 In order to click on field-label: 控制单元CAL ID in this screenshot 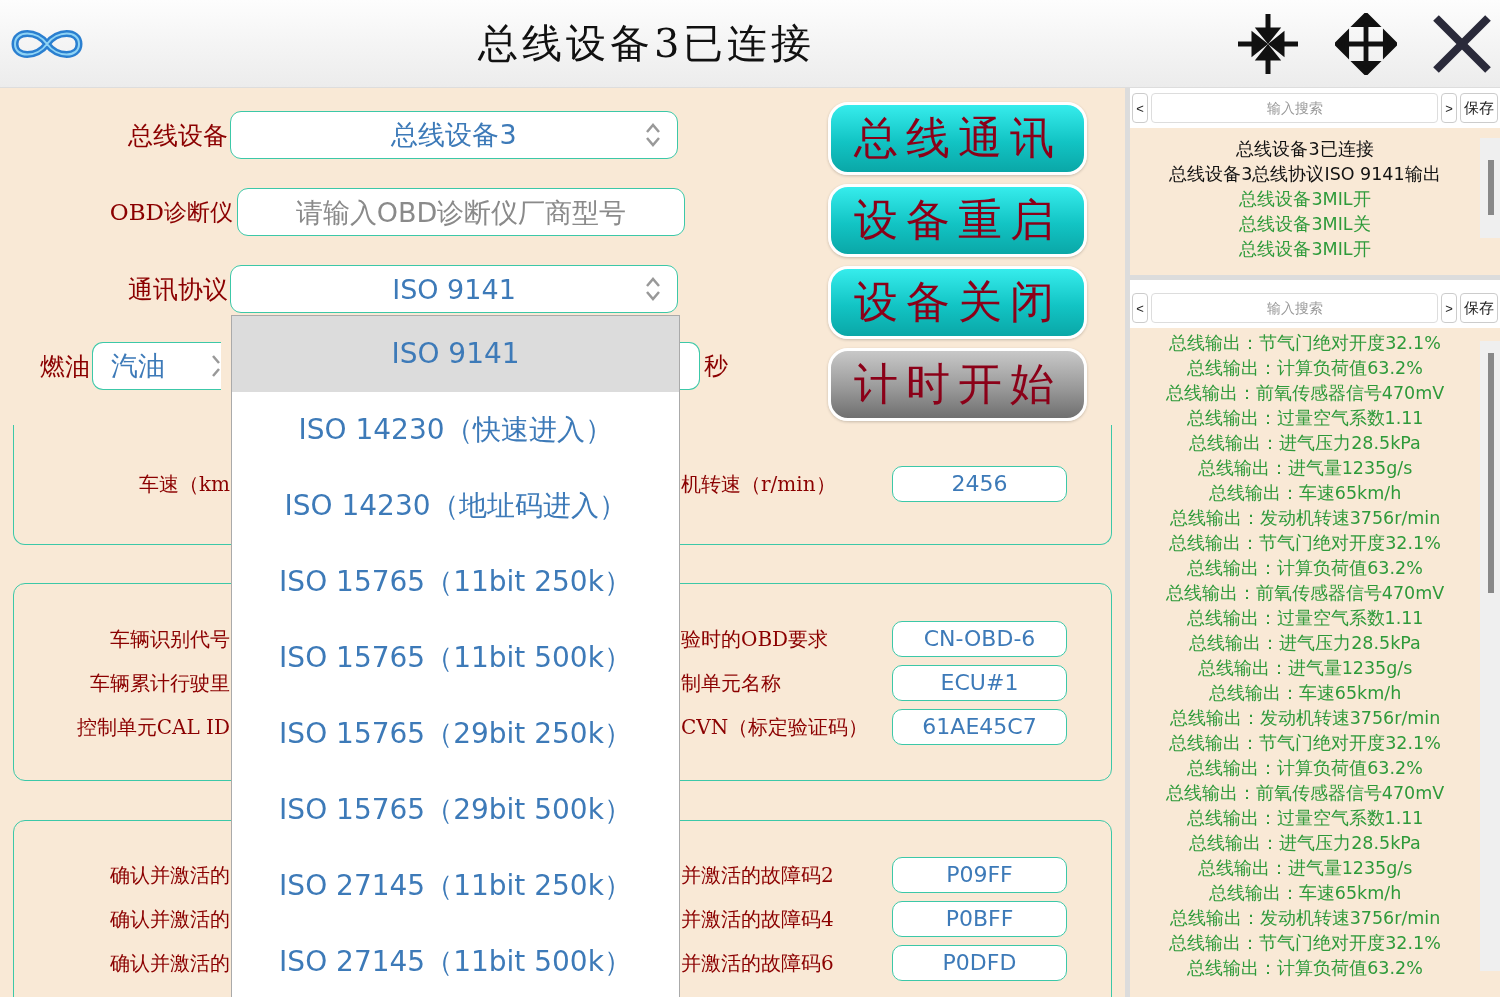, I will do `click(152, 727)`.